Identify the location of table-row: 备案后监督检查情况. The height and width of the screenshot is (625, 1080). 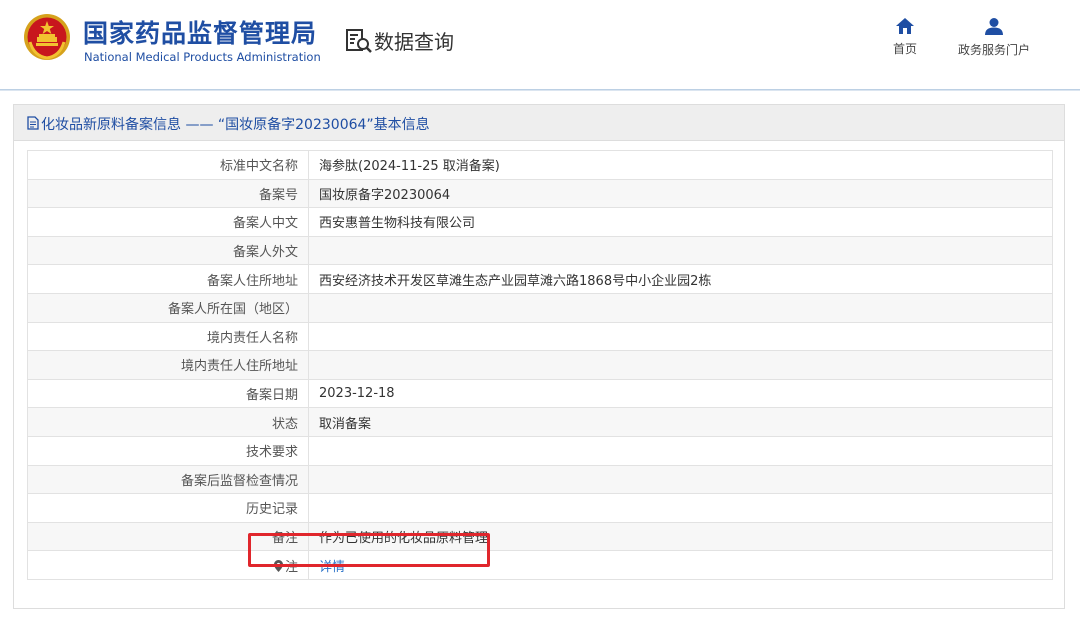
(540, 479).